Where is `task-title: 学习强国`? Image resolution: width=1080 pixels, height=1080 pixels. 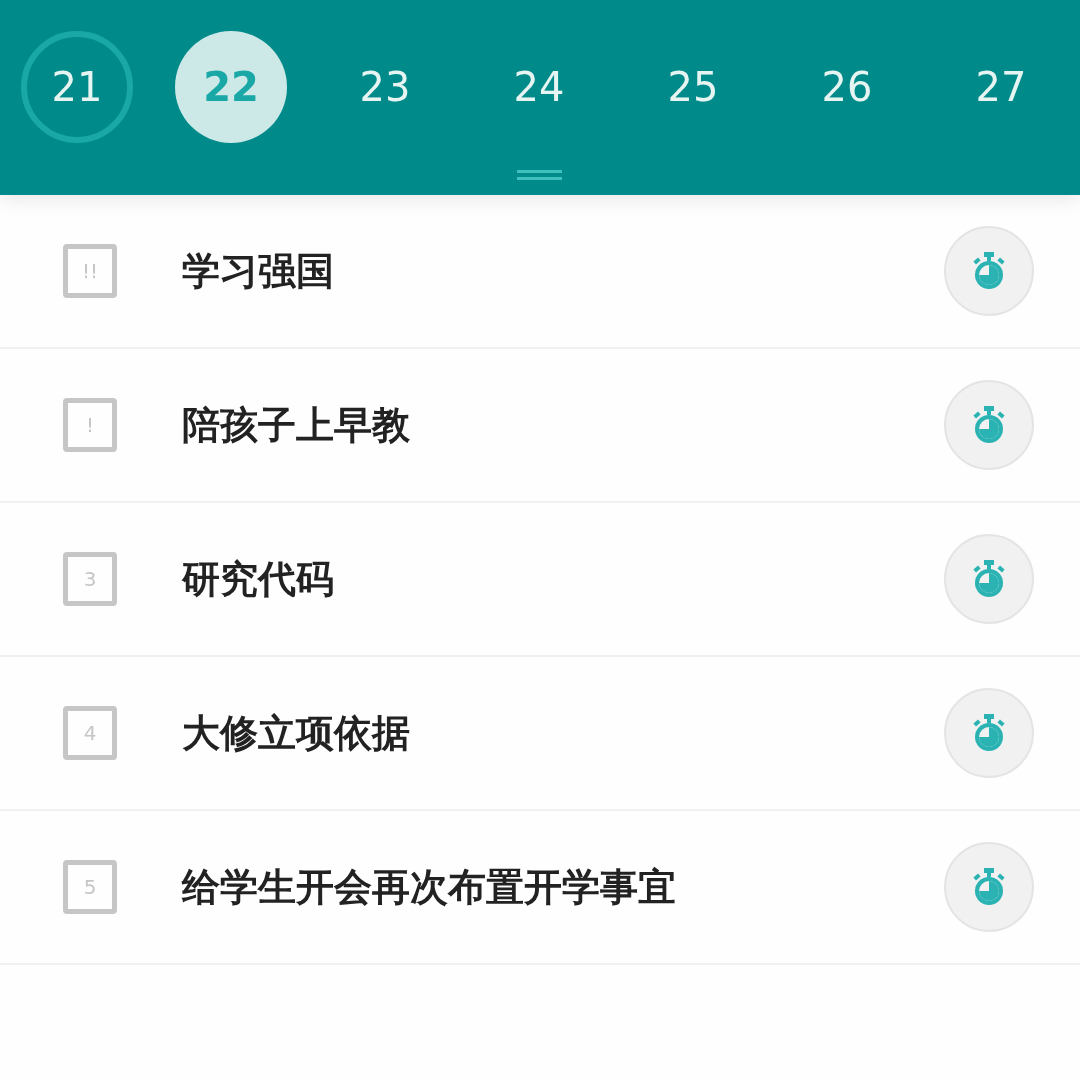 task-title: 学习强国 is located at coordinates (258, 271).